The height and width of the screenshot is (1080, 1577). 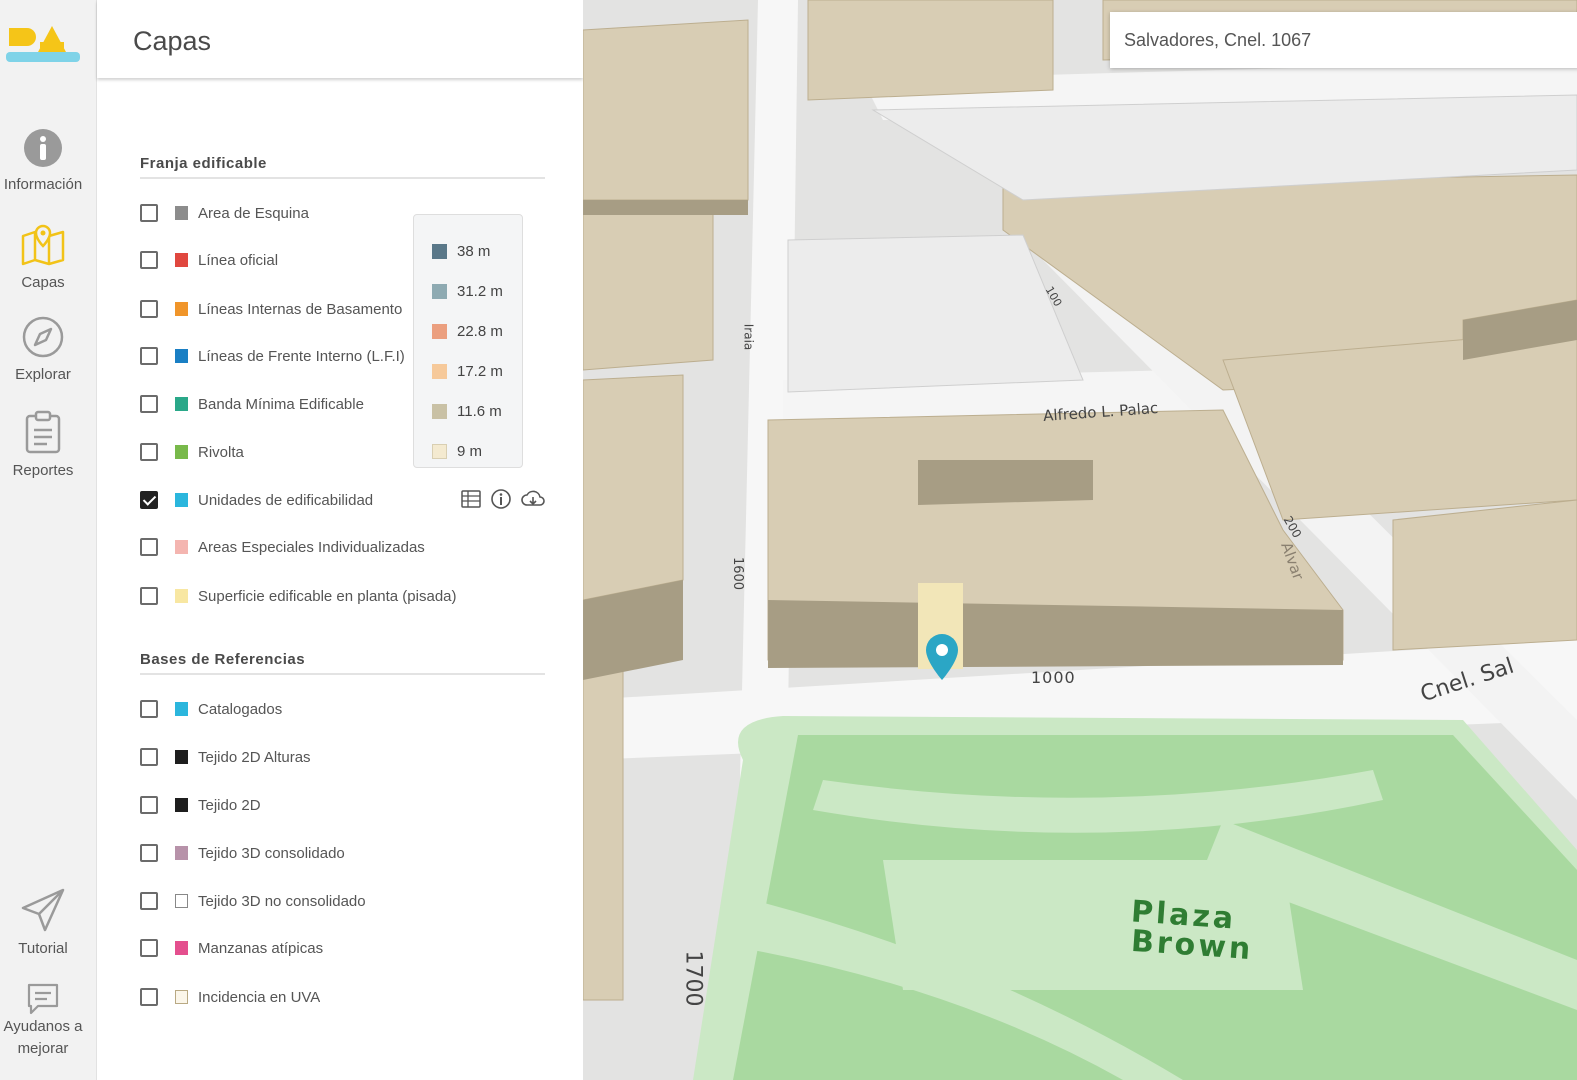 I want to click on nav-label-explorar: Explorar, so click(x=43, y=374).